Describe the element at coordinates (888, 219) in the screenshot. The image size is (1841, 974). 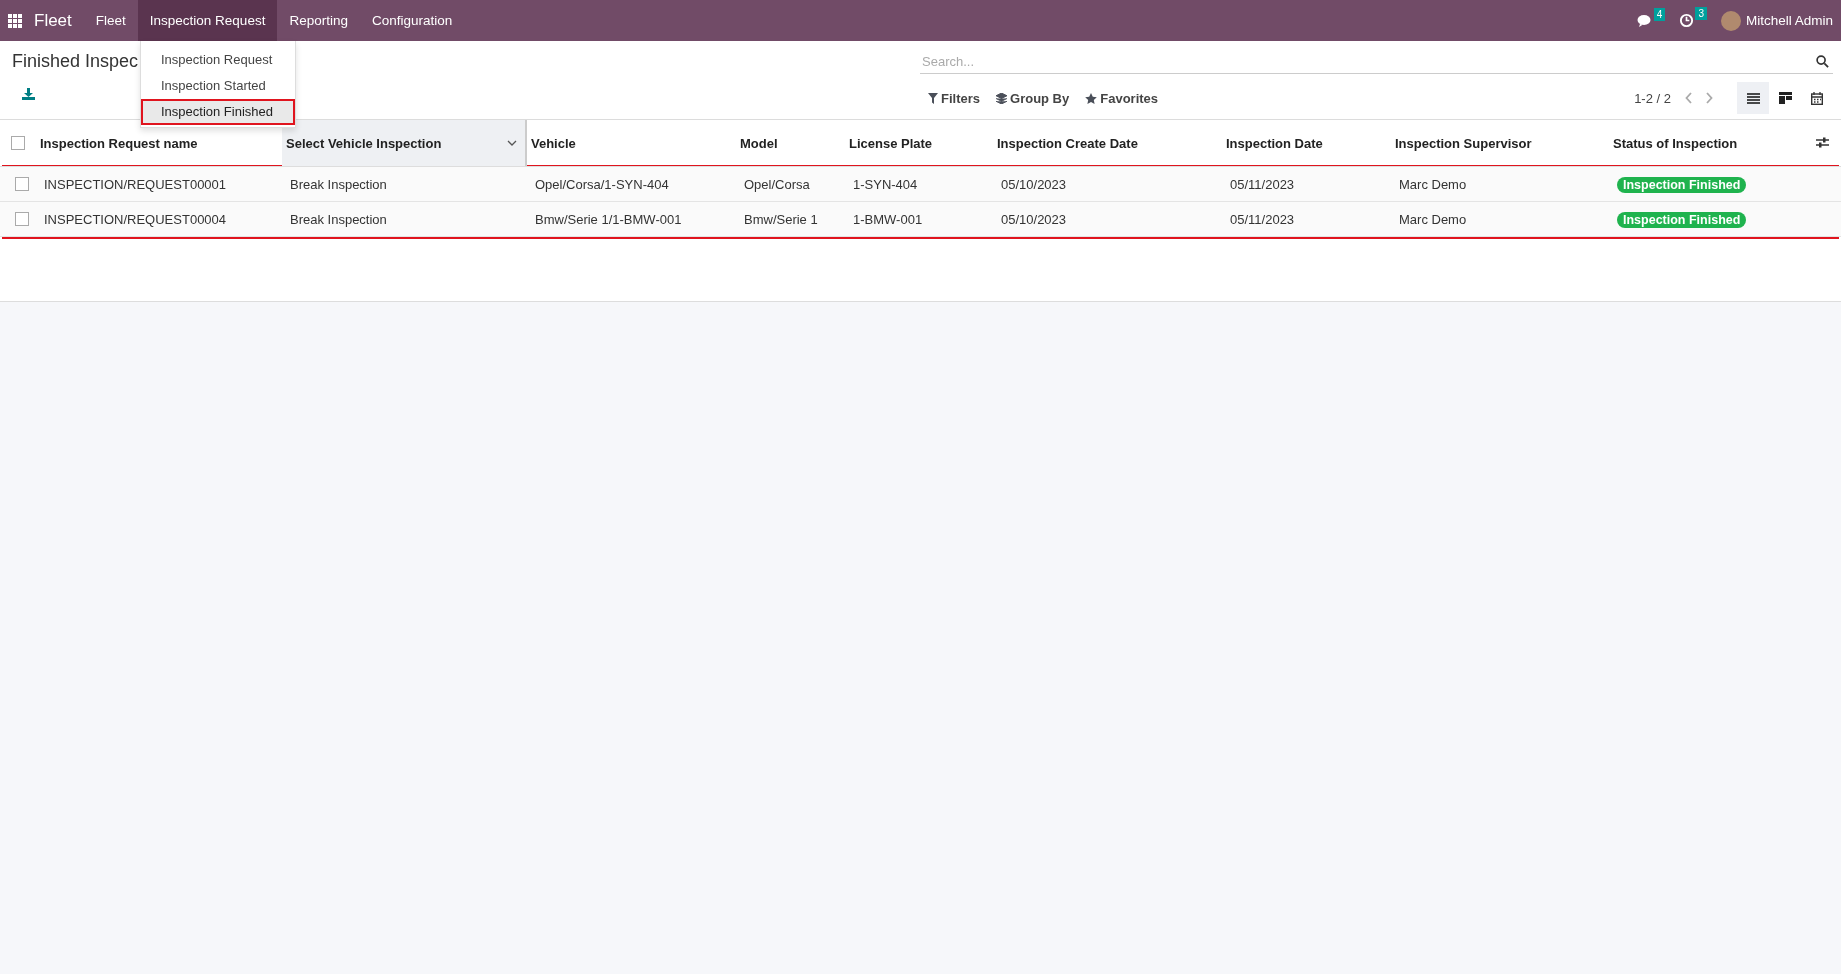
I see `table-cell-text: 1-BMW-001` at that location.